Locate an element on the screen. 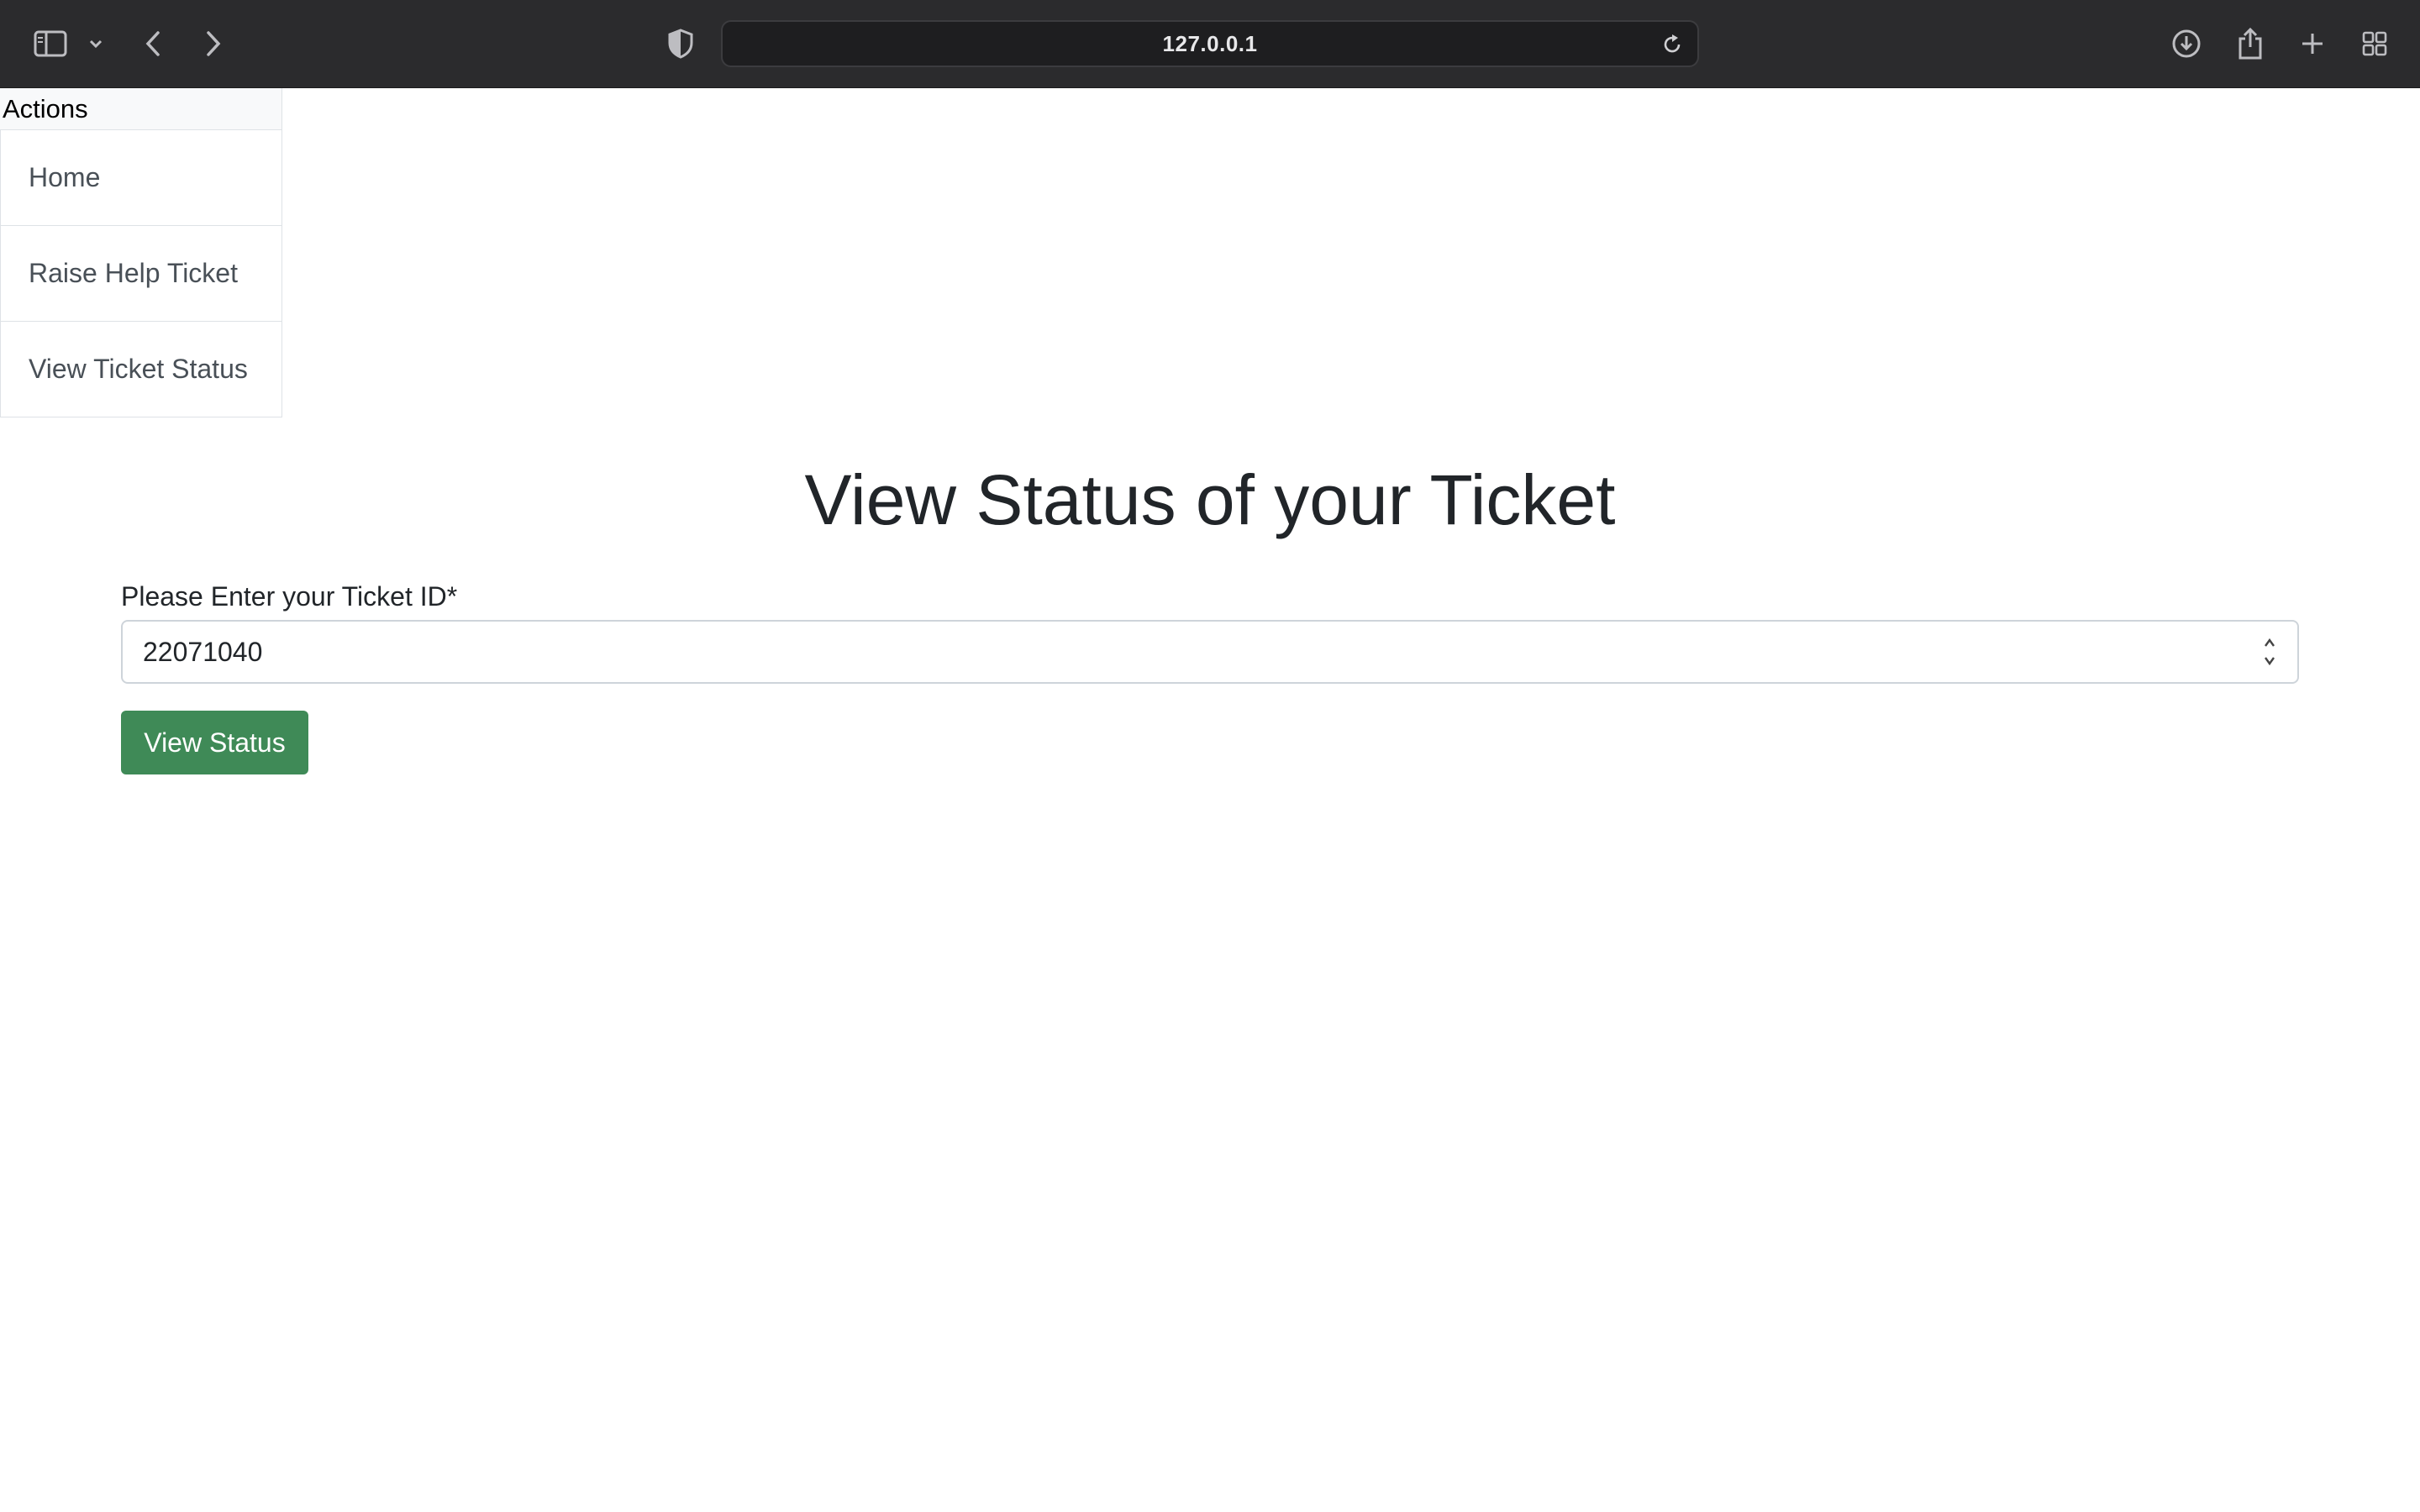 The height and width of the screenshot is (1512, 2420). chevron-down-icon is located at coordinates (96, 43).